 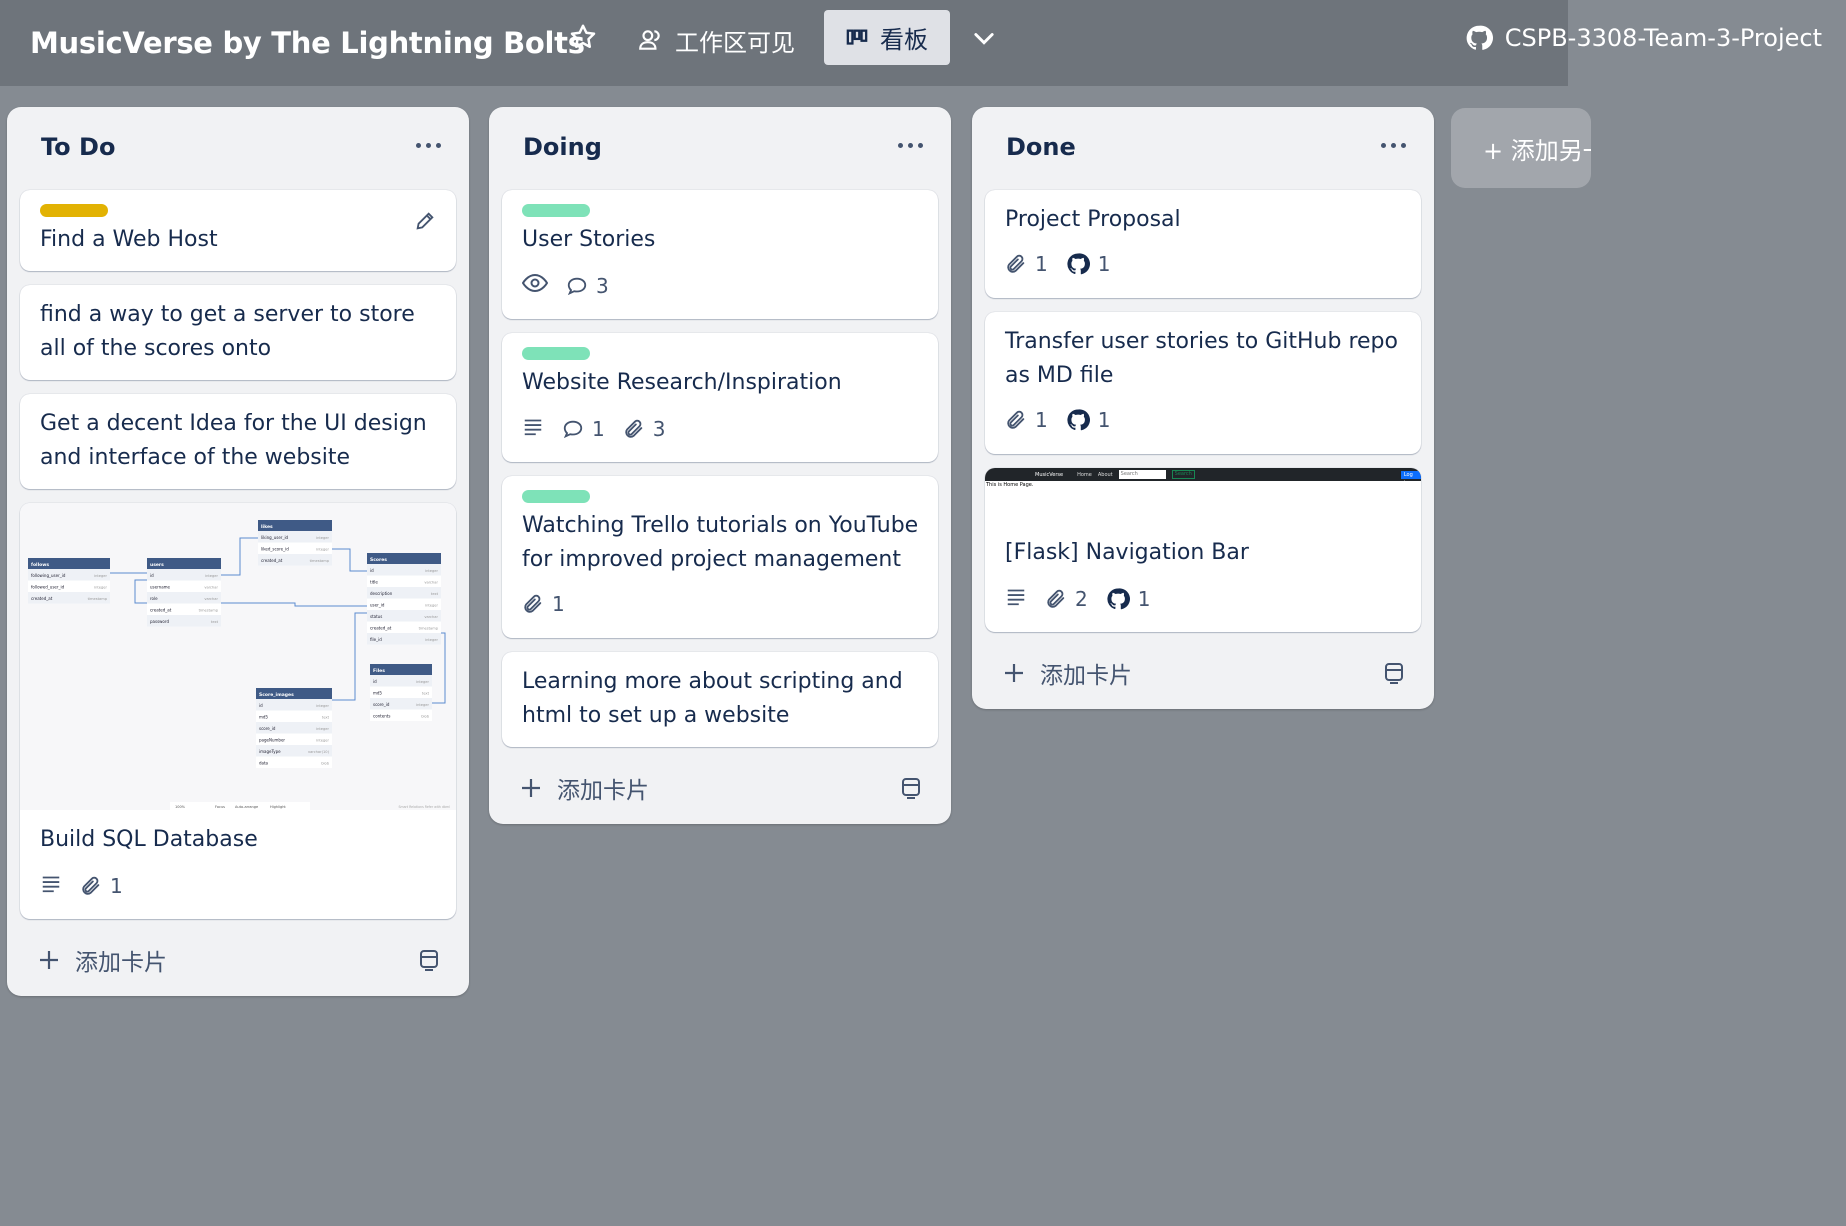 I want to click on comment-count: 1, so click(x=598, y=428).